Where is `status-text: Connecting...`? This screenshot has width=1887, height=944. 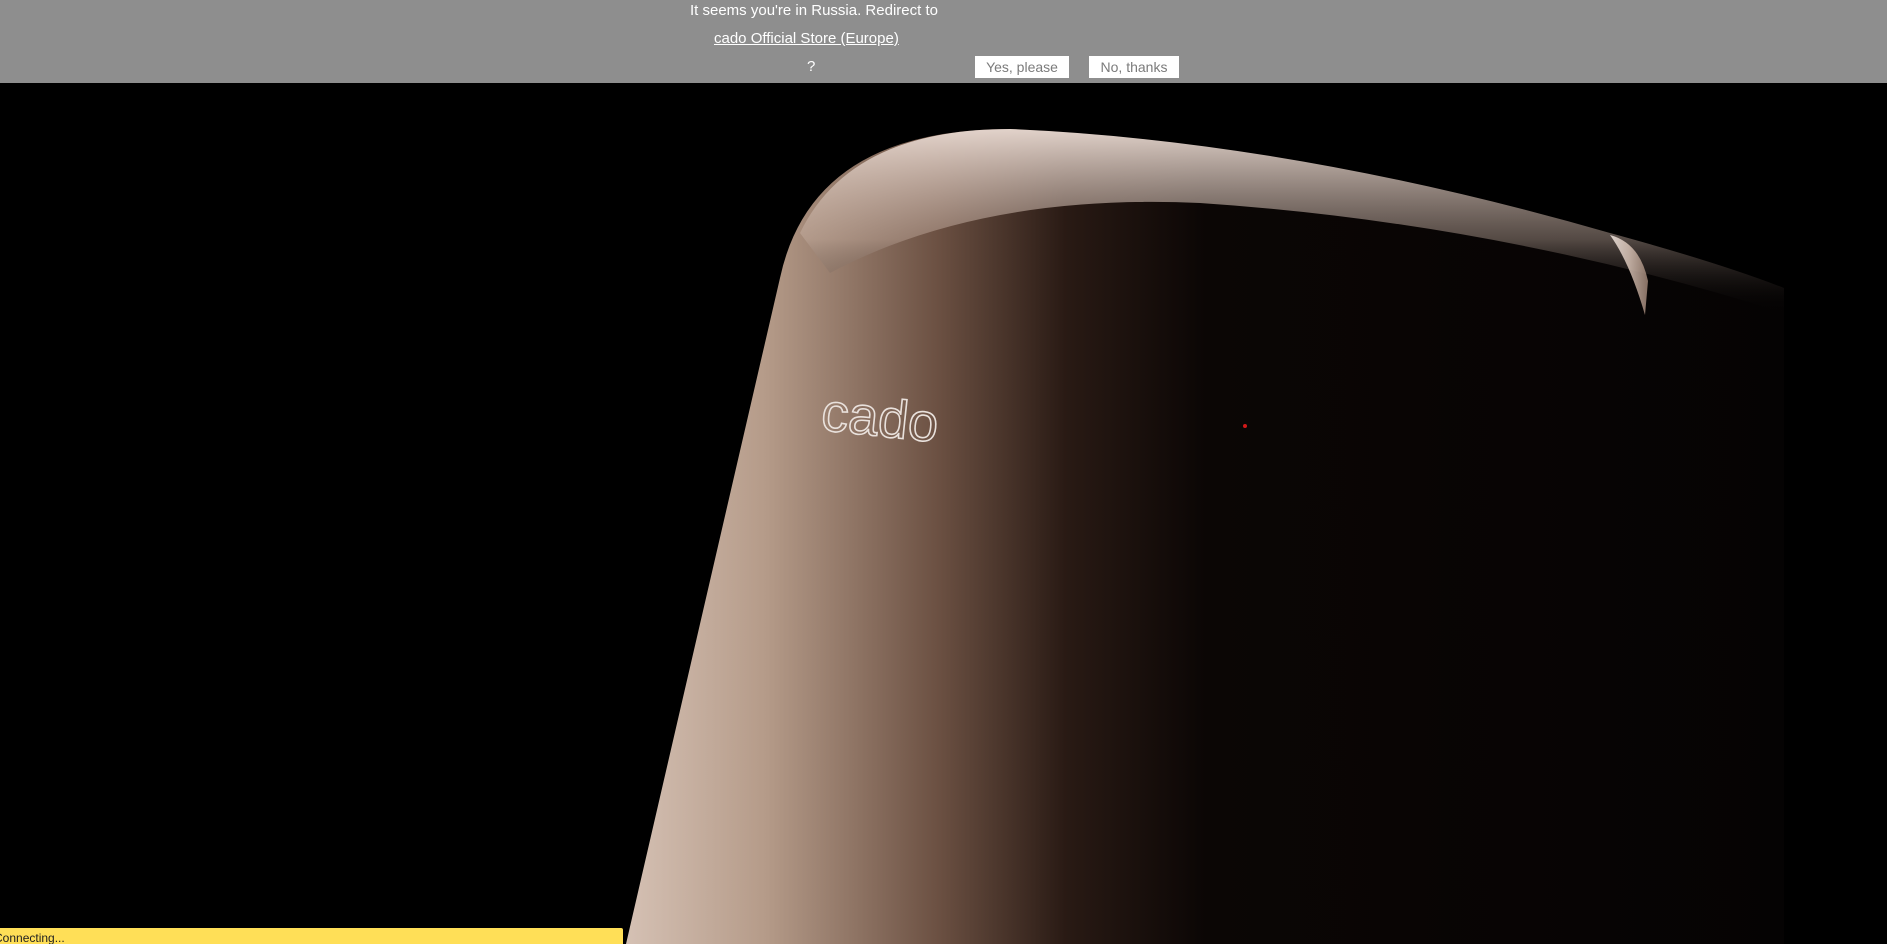 status-text: Connecting... is located at coordinates (32, 937).